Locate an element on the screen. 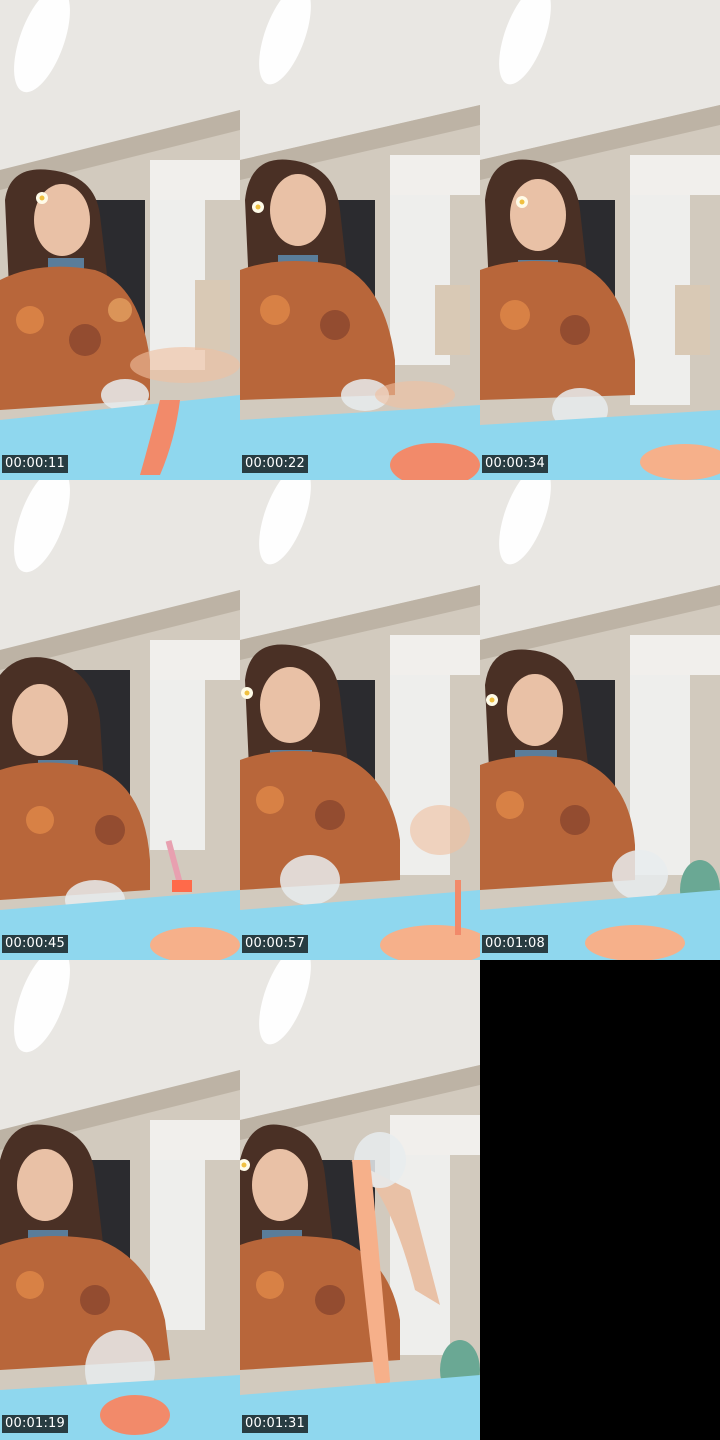 This screenshot has height=1440, width=720. video-frame: 00:01:19 is located at coordinates (120, 1200).